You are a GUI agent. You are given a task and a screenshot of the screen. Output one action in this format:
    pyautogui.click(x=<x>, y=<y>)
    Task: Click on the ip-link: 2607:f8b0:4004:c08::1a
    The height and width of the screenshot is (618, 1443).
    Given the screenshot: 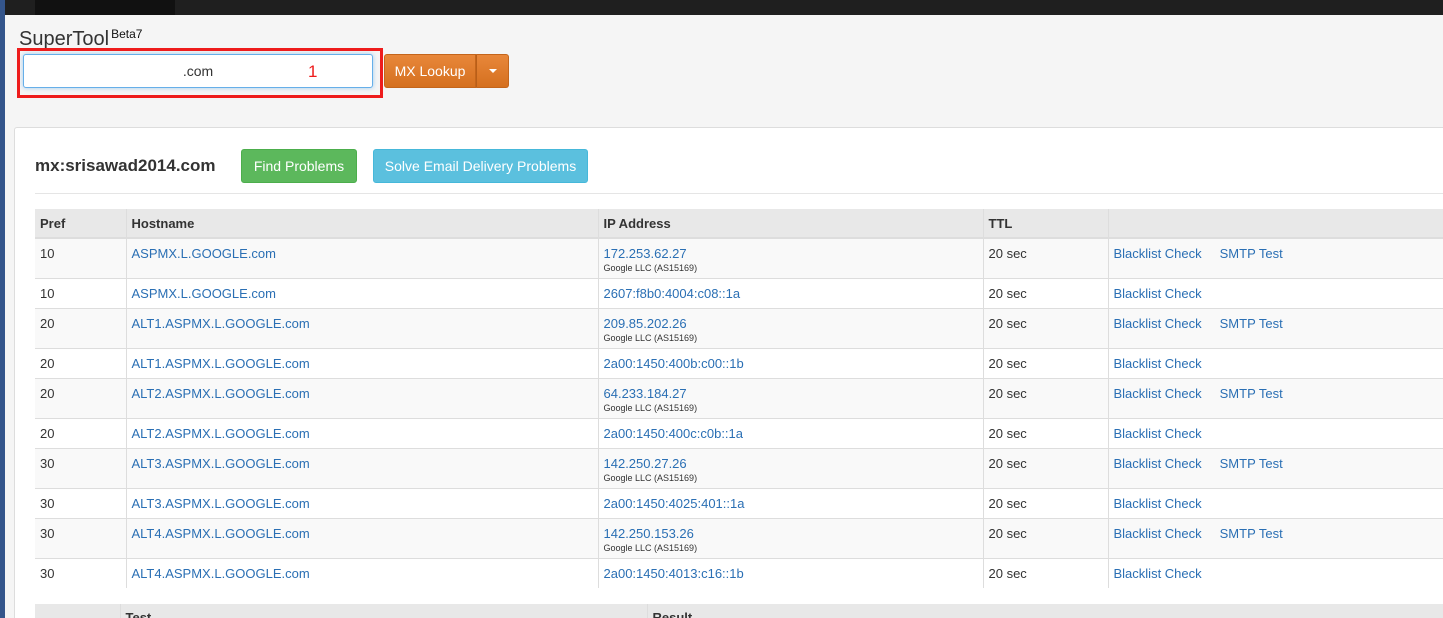 What is the action you would take?
    pyautogui.click(x=672, y=293)
    